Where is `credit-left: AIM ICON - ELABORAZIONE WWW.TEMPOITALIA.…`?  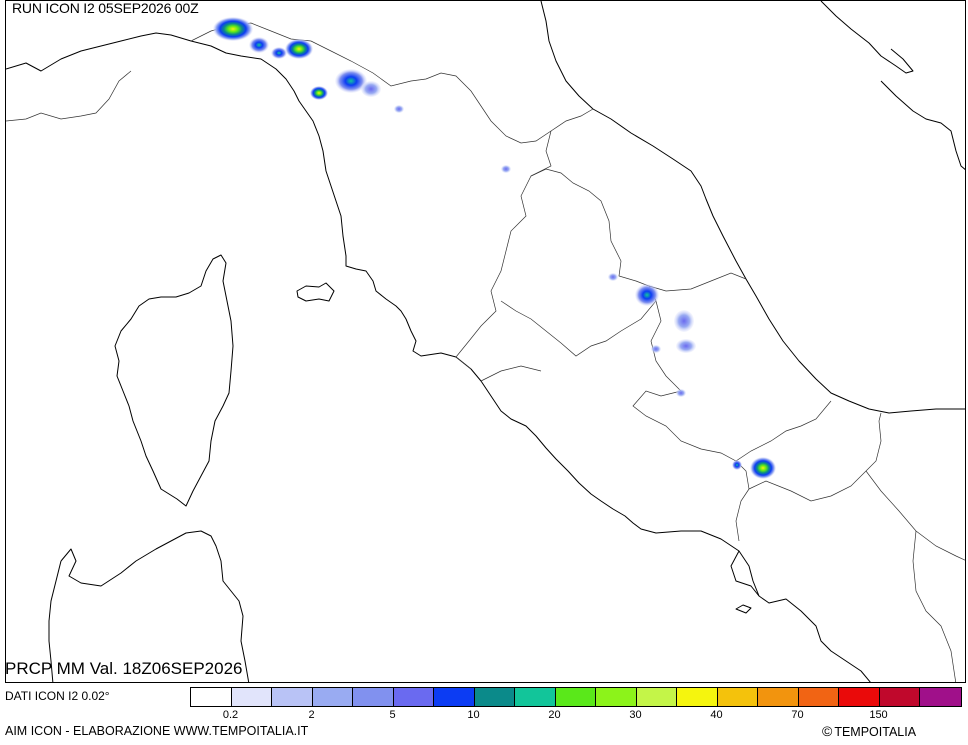
credit-left: AIM ICON - ELABORAZIONE WWW.TEMPOITALIA.… is located at coordinates (157, 731).